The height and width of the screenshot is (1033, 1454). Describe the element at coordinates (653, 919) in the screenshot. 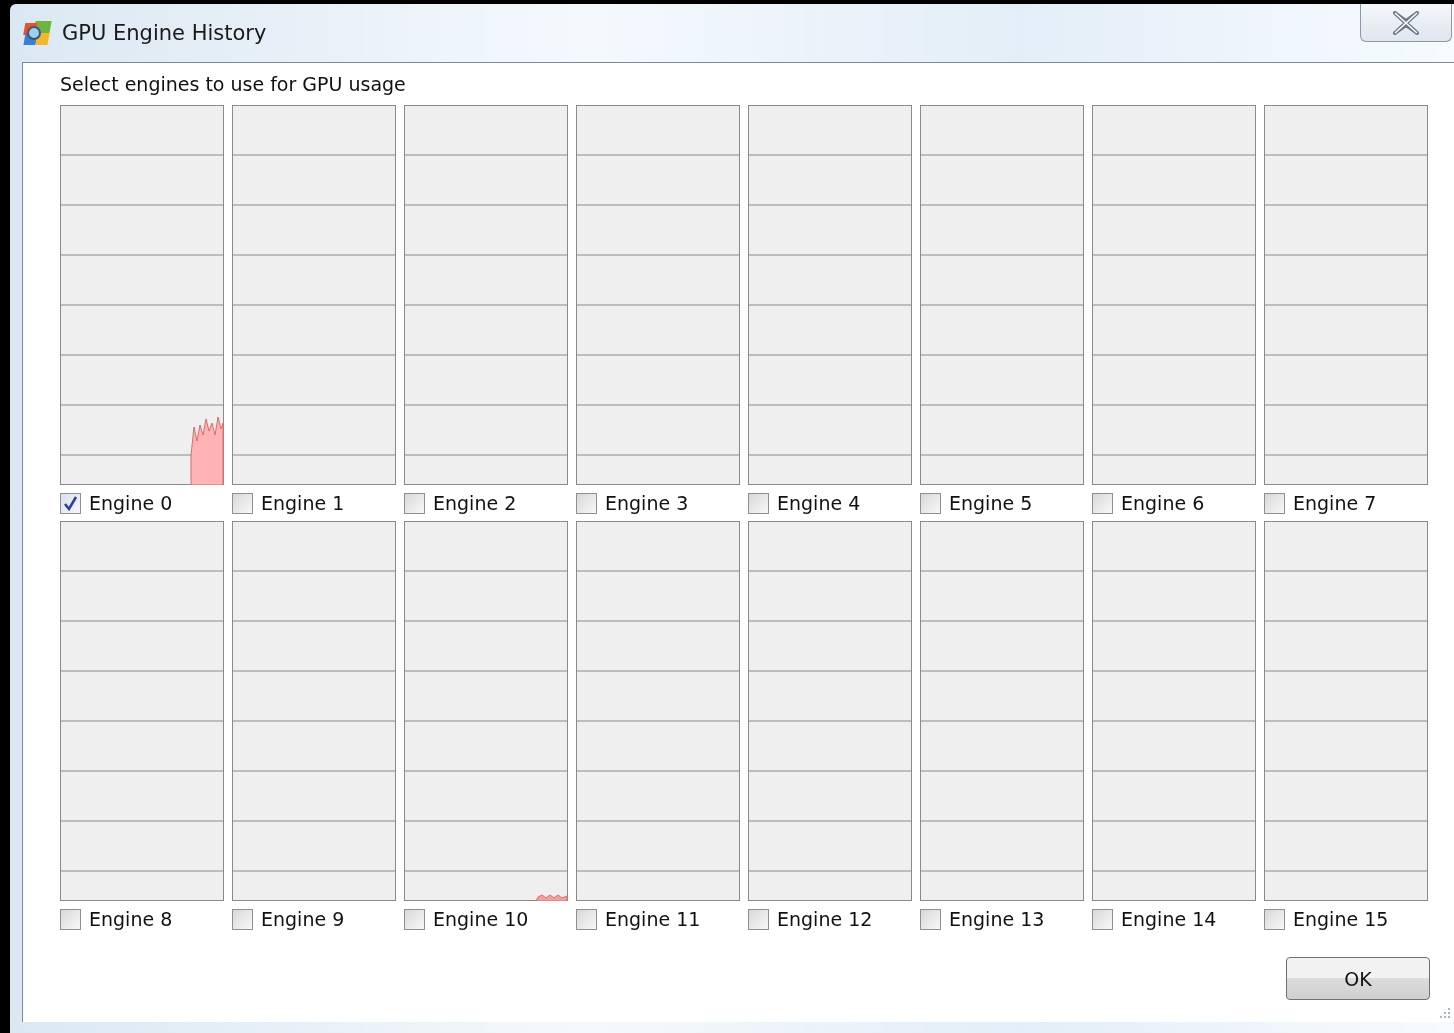

I see `checkbox-label: Engine 11` at that location.